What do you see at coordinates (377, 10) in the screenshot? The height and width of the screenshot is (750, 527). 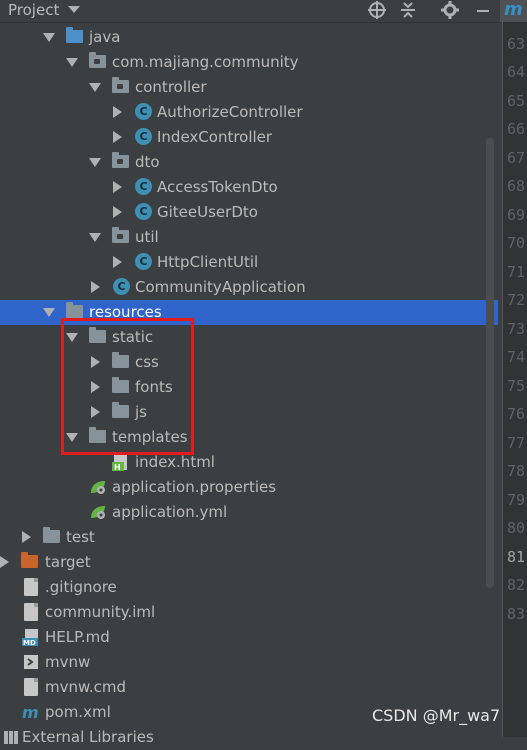 I see `crosshair-icon` at bounding box center [377, 10].